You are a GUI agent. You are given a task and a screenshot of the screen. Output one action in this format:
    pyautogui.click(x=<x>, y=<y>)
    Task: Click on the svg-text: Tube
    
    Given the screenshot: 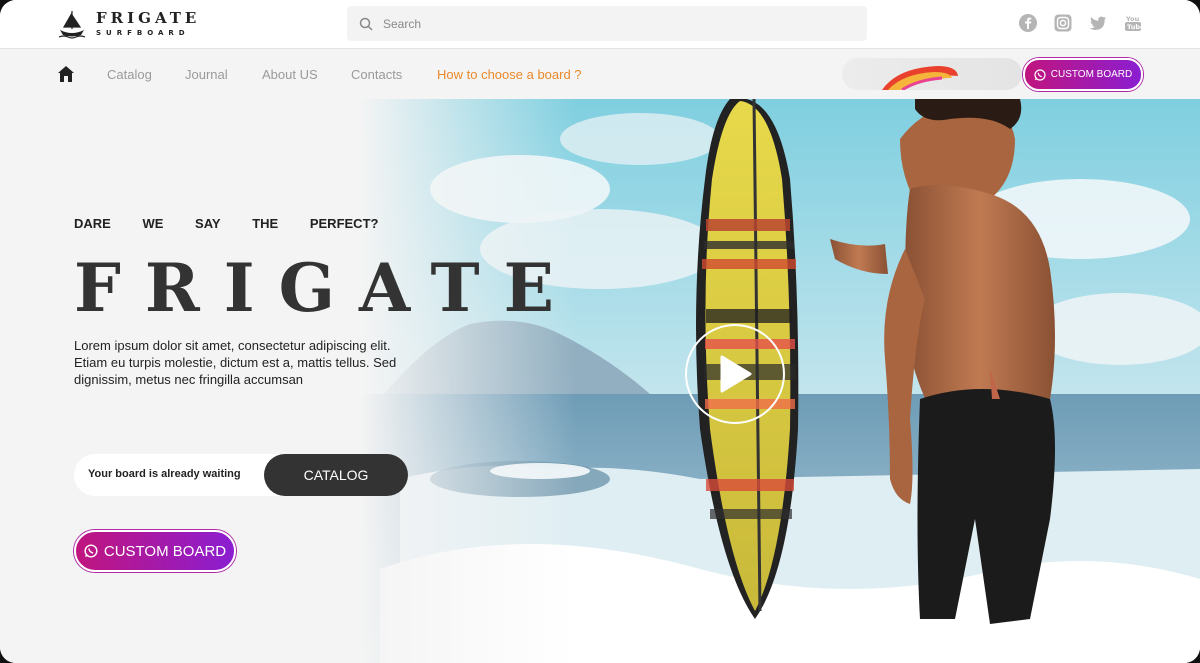 What is the action you would take?
    pyautogui.click(x=1134, y=27)
    